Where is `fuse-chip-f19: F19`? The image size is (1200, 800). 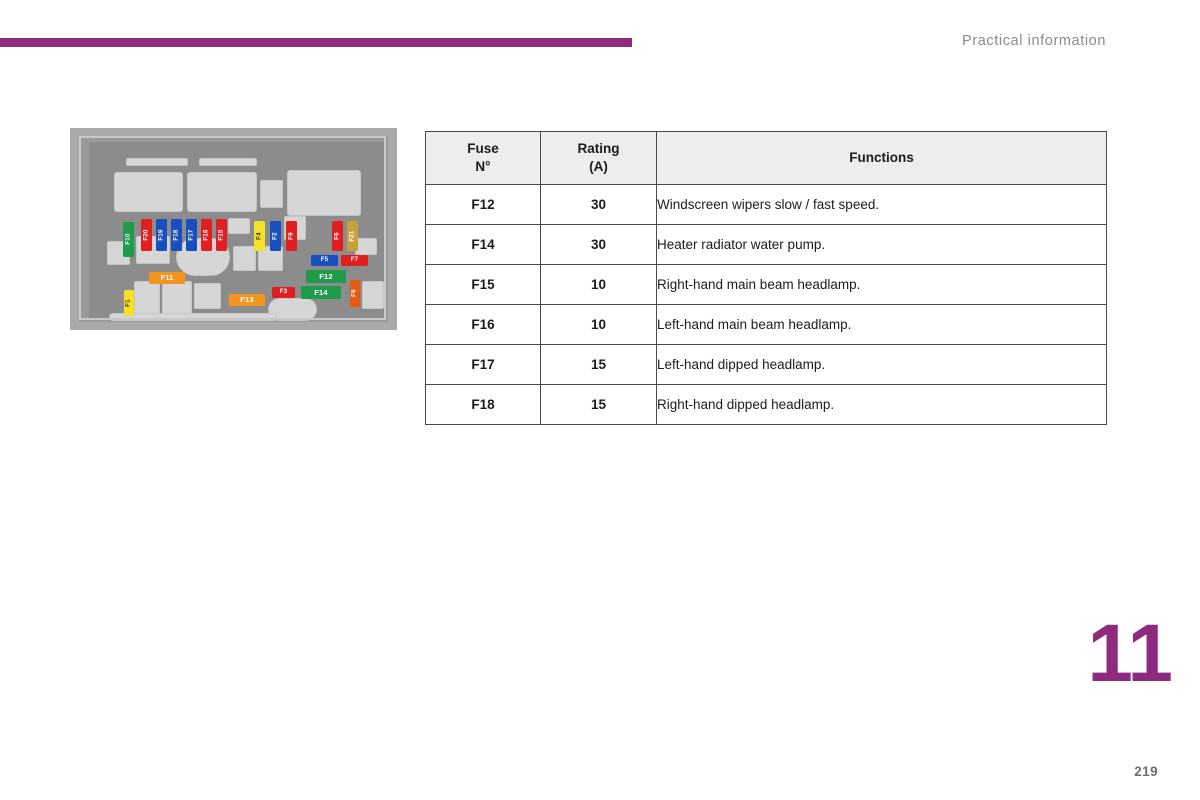 fuse-chip-f19: F19 is located at coordinates (161, 235).